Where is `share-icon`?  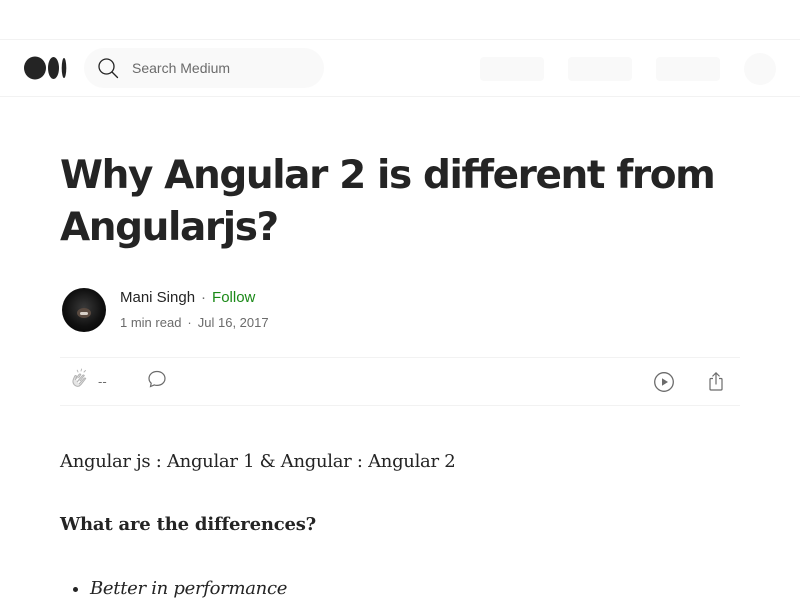
share-icon is located at coordinates (716, 384).